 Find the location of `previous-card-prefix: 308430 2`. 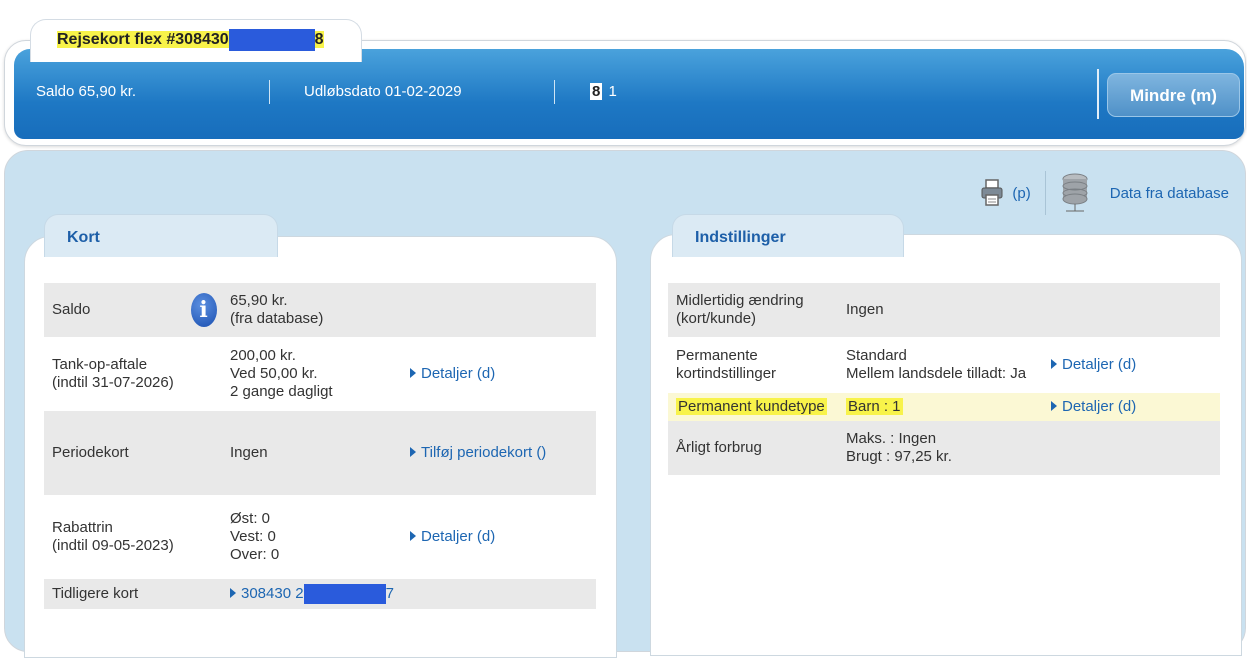

previous-card-prefix: 308430 2 is located at coordinates (272, 593).